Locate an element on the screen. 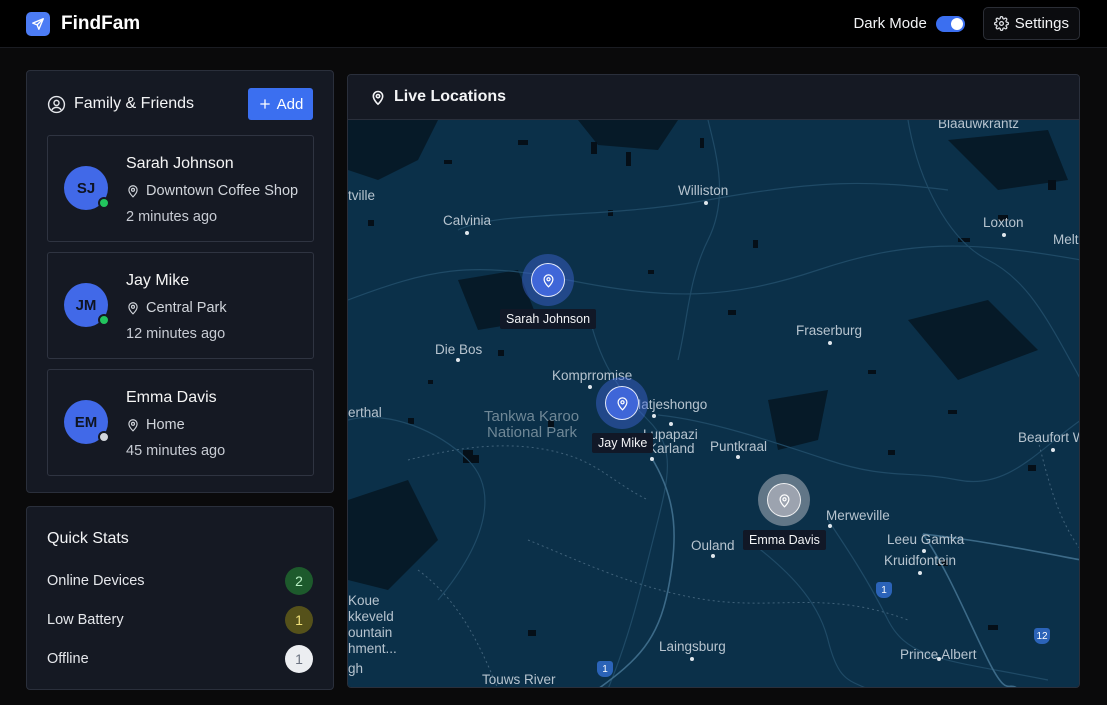  member-name: Jay Mike is located at coordinates (158, 280).